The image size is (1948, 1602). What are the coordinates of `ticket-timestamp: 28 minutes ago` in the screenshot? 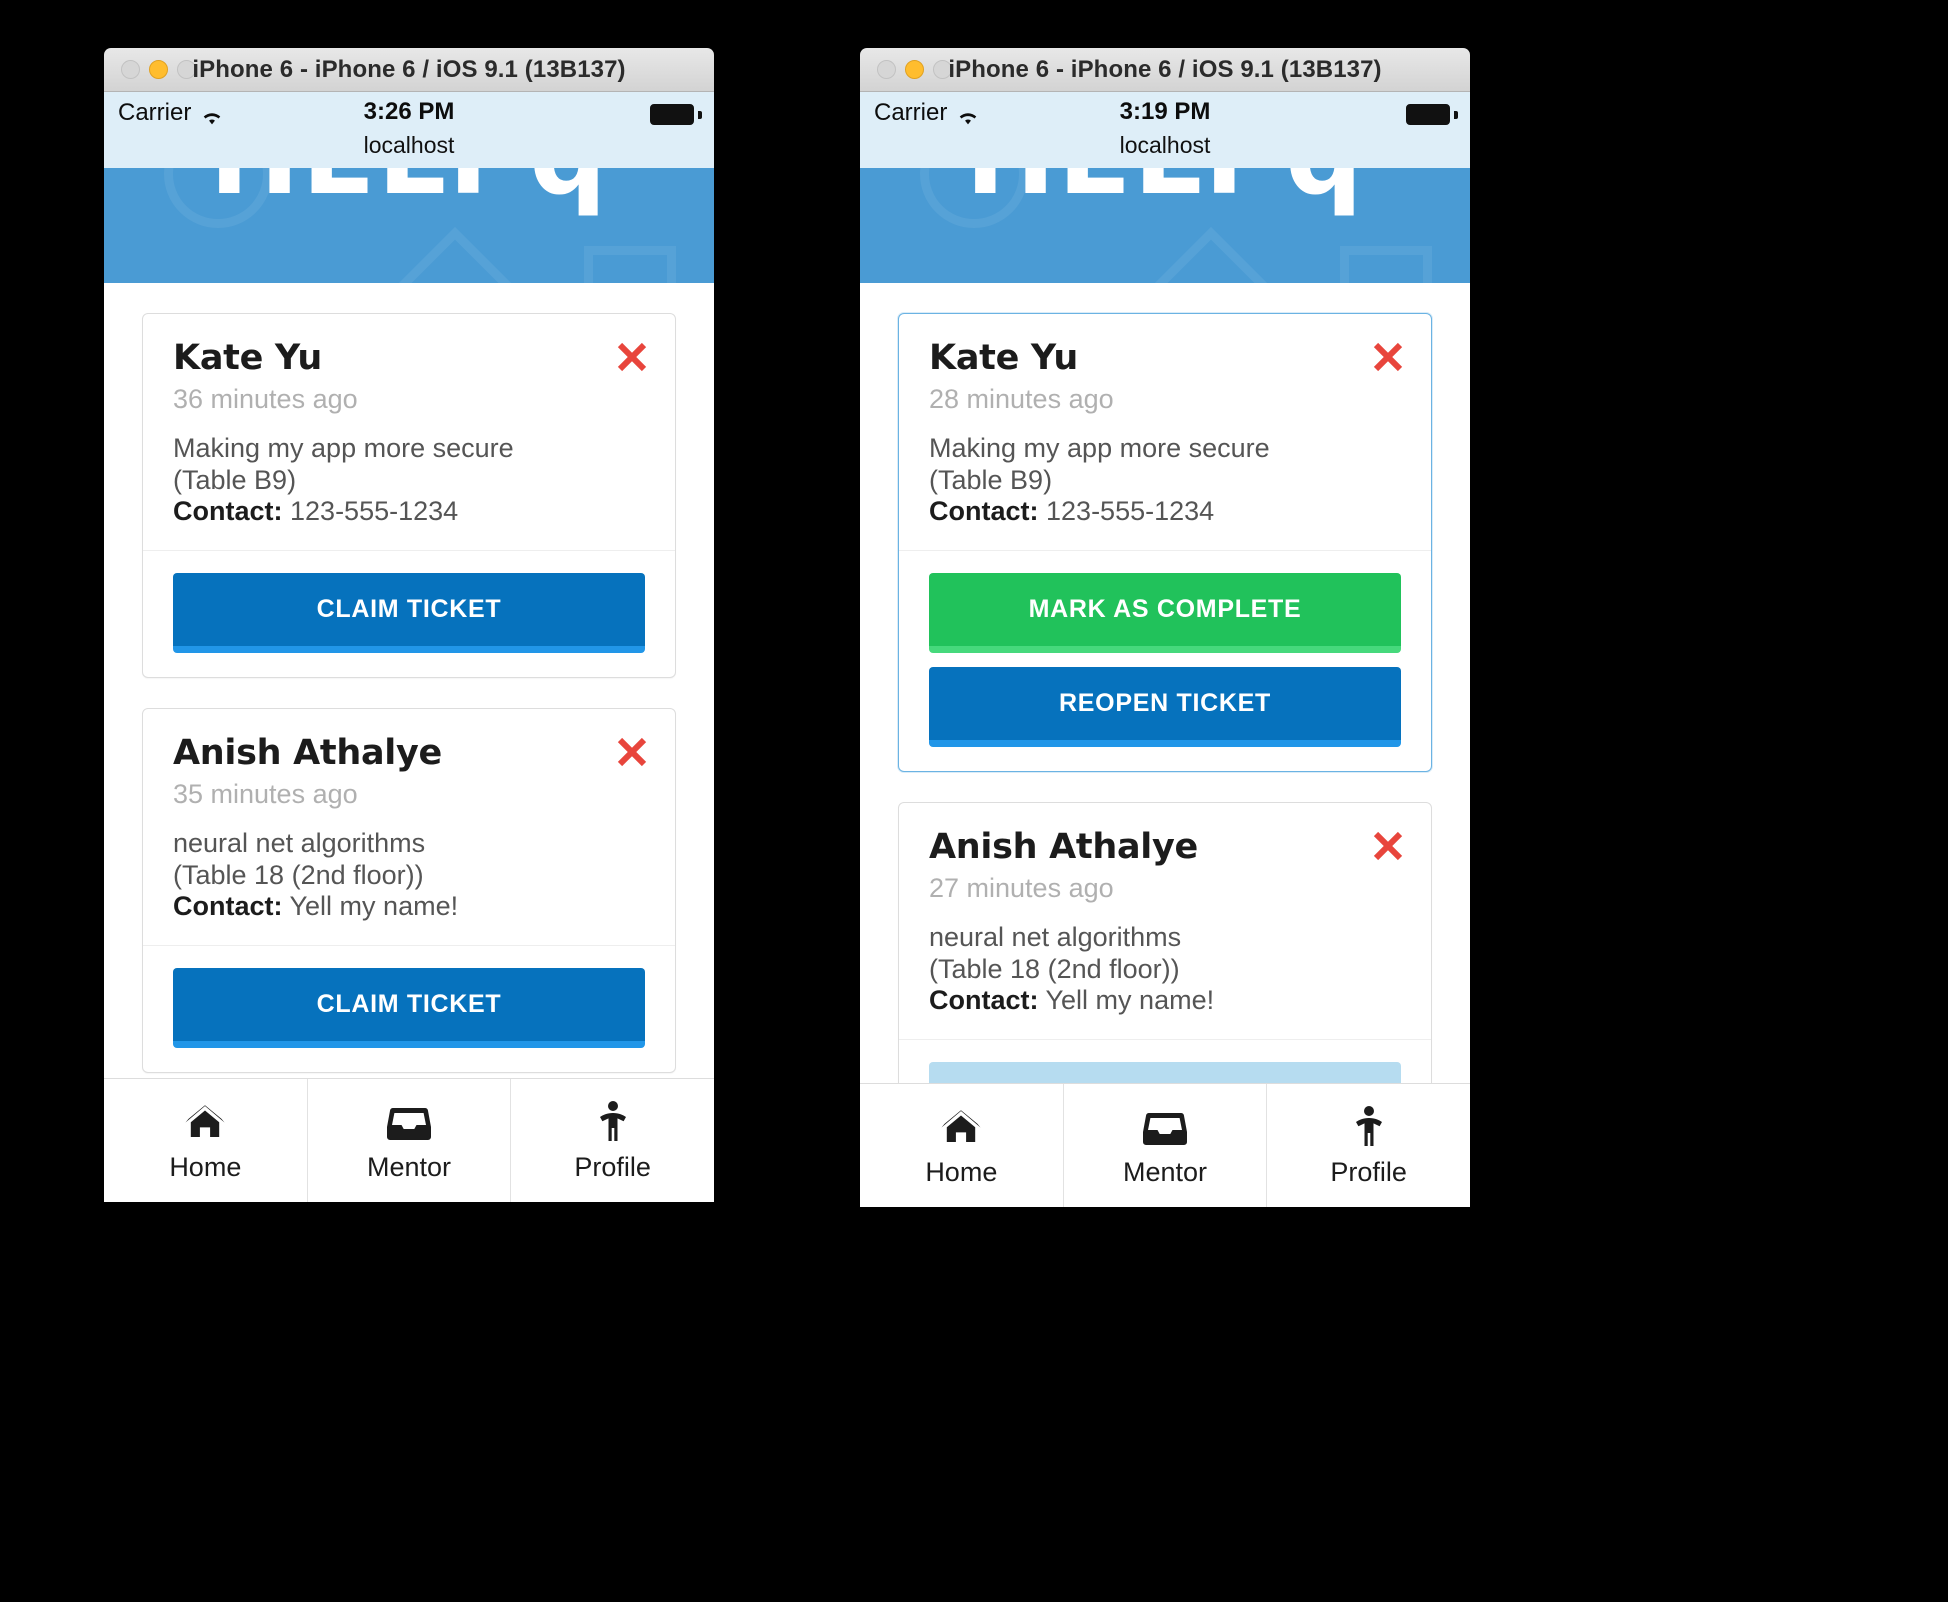 It's located at (1021, 399).